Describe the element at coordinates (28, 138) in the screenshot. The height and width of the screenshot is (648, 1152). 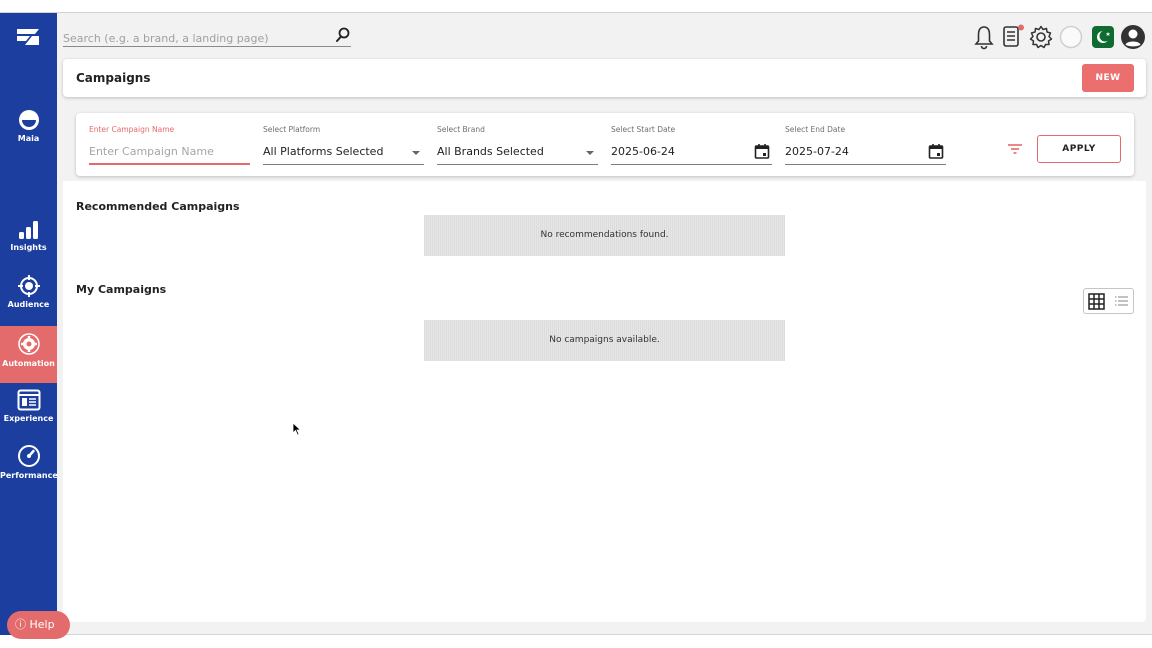
I see `sidebar-item-label: Maia` at that location.